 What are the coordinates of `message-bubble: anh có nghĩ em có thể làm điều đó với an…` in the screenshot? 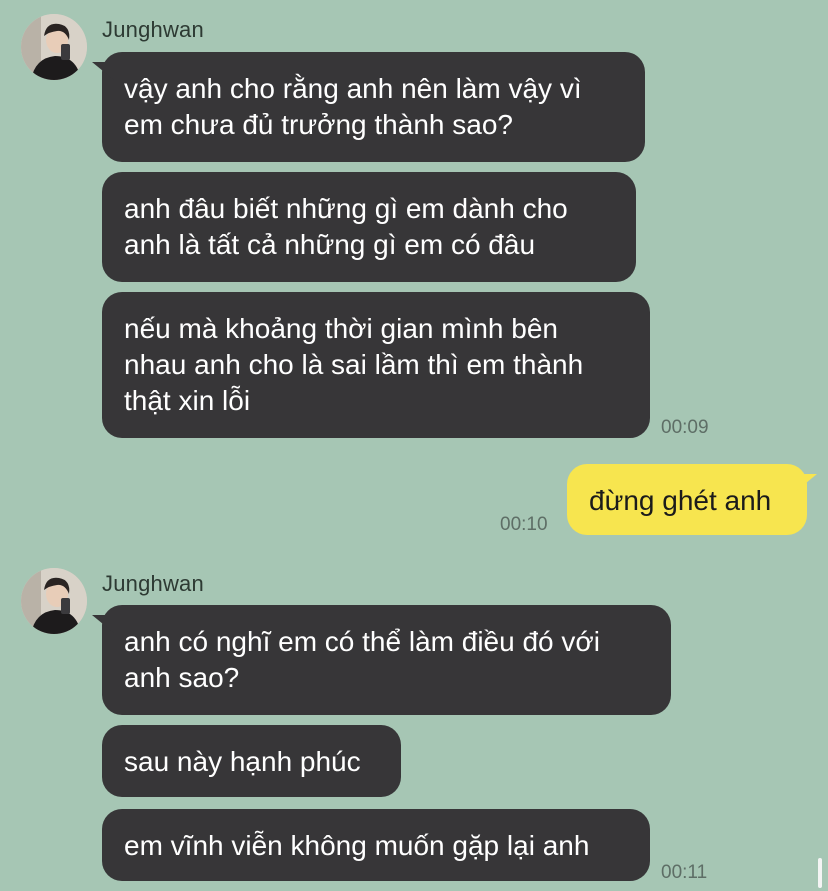 It's located at (386, 660).